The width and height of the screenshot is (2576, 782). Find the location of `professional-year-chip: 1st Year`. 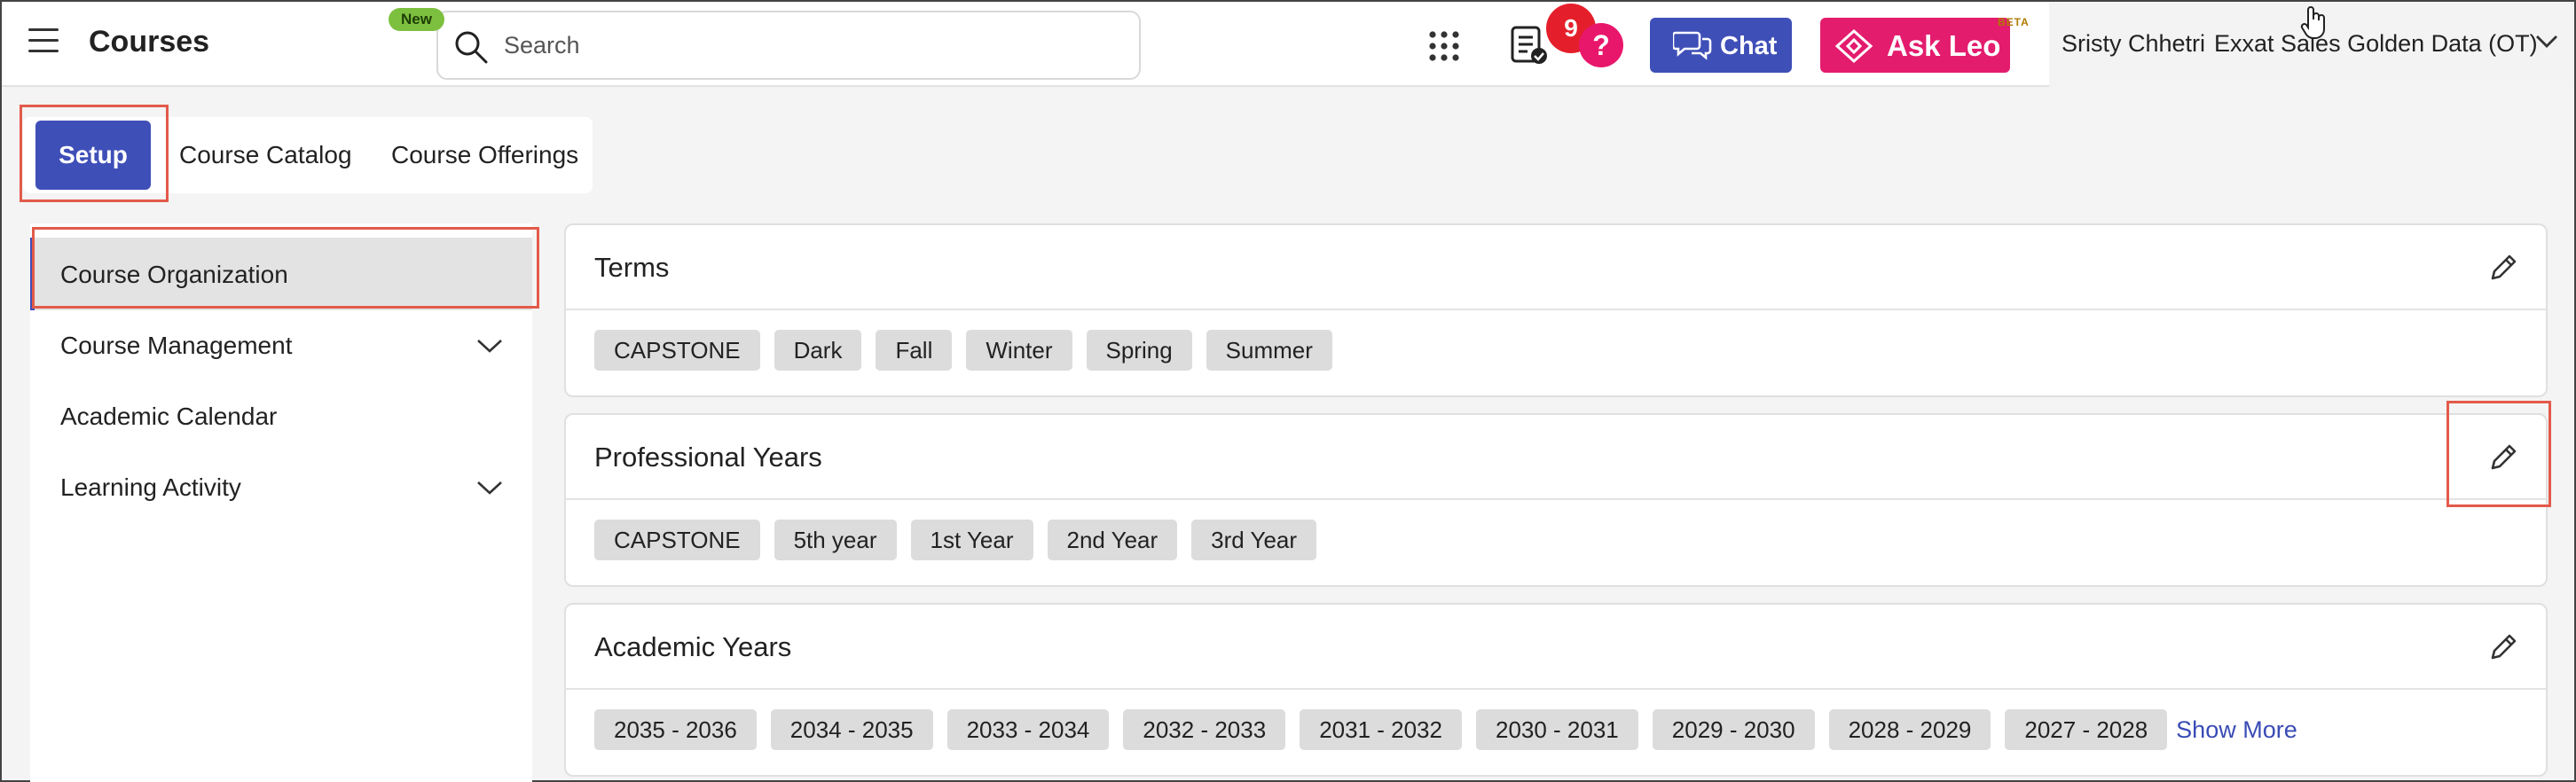

professional-year-chip: 1st Year is located at coordinates (971, 540).